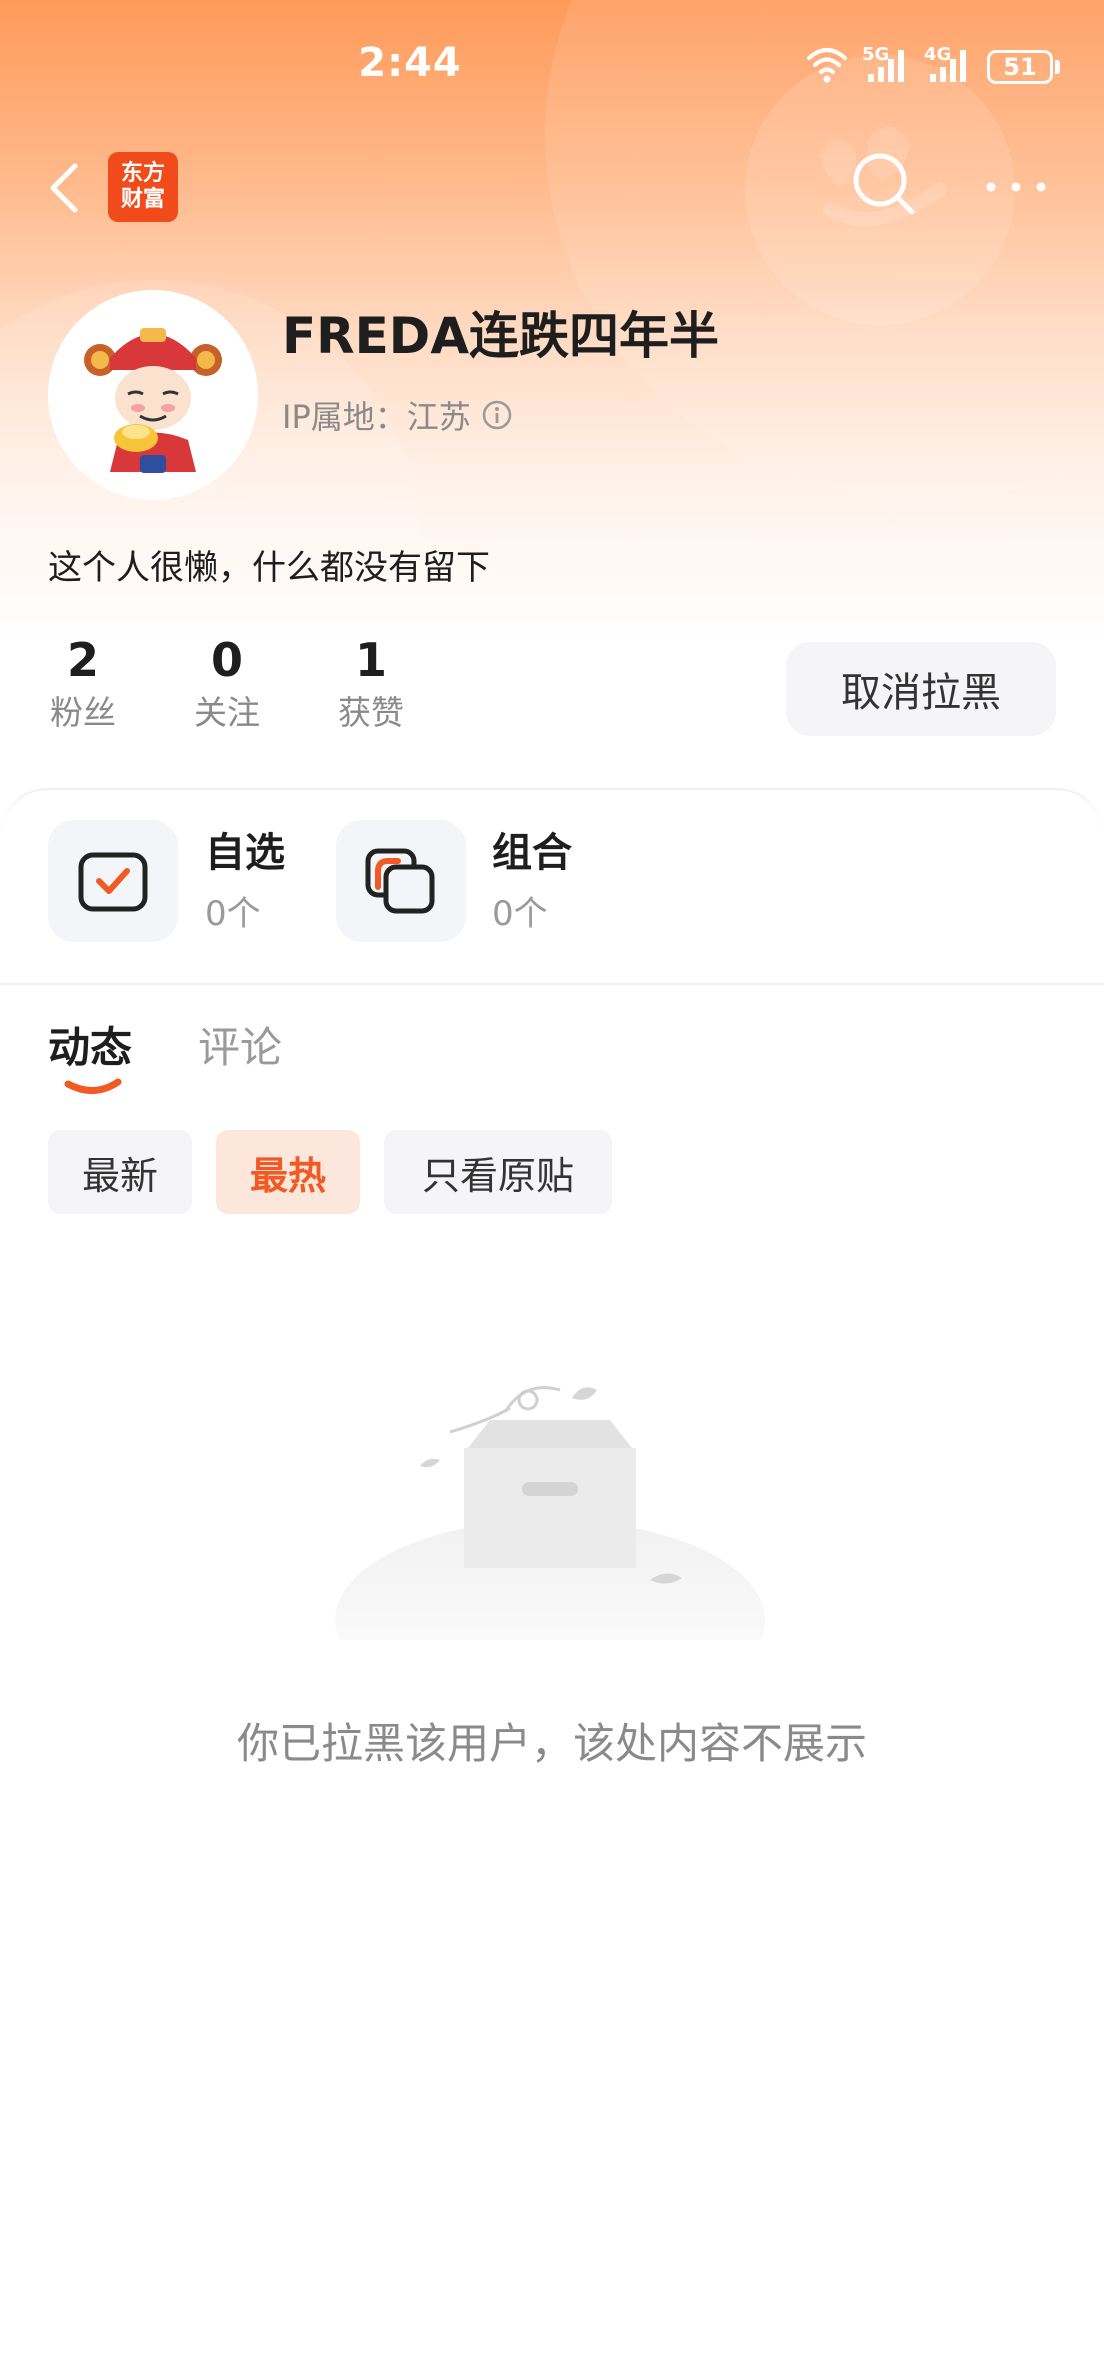  I want to click on filter-hottest: 最热, so click(288, 1172).